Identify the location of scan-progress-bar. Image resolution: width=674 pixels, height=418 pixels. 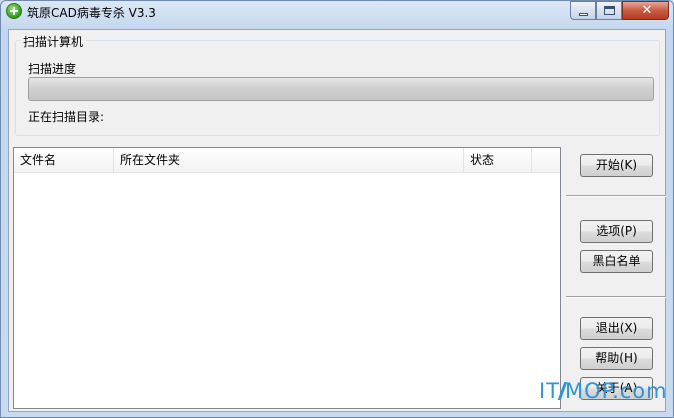
(341, 89).